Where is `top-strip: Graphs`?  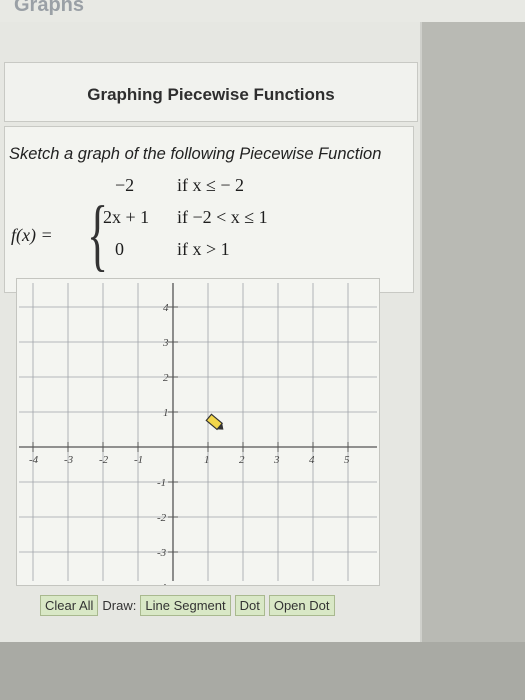
top-strip: Graphs is located at coordinates (262, 11).